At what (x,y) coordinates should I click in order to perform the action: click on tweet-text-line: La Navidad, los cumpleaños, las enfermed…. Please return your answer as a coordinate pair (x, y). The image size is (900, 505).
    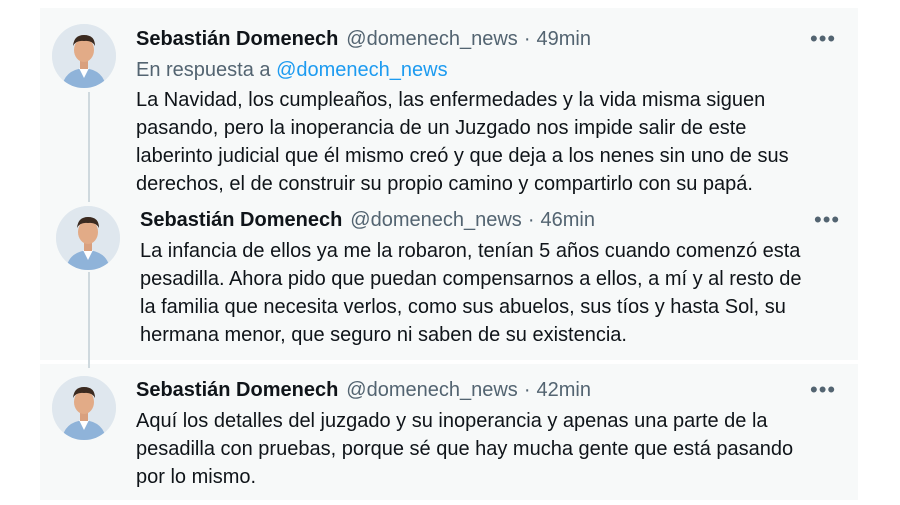
    Looking at the image, I should click on (451, 100).